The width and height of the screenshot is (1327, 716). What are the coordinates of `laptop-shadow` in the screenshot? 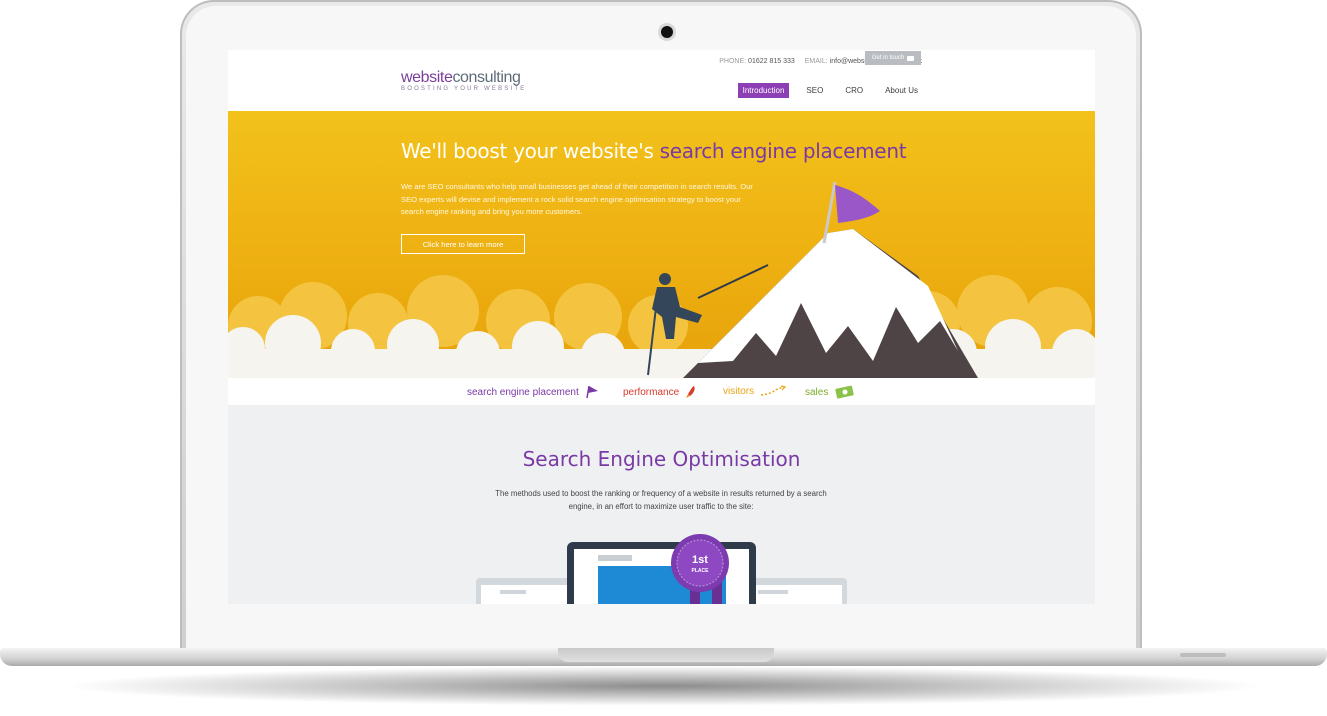 It's located at (663, 686).